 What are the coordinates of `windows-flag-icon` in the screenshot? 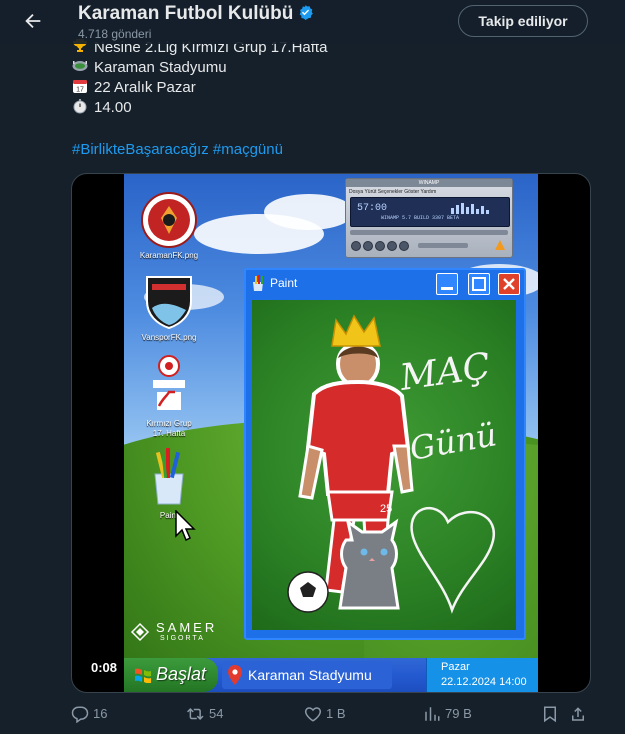 It's located at (143, 675).